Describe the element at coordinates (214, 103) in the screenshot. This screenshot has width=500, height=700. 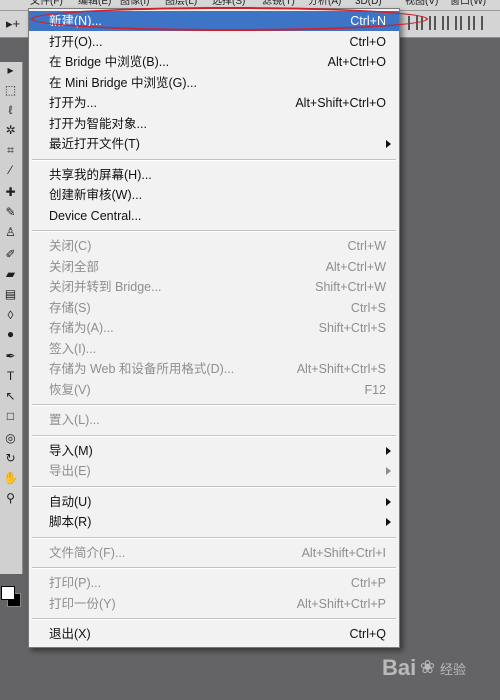
I see `menu-item: 打开为... Alt+Shift+Ctrl+O` at that location.